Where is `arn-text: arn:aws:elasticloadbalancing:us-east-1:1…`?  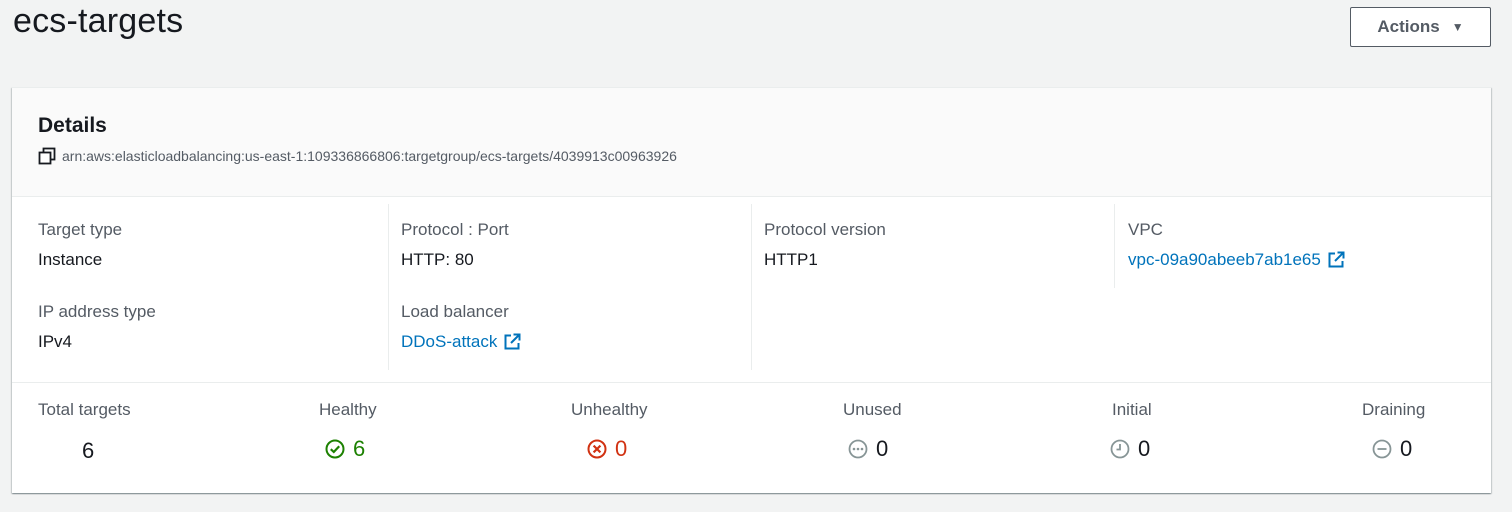
arn-text: arn:aws:elasticloadbalancing:us-east-1:1… is located at coordinates (369, 156).